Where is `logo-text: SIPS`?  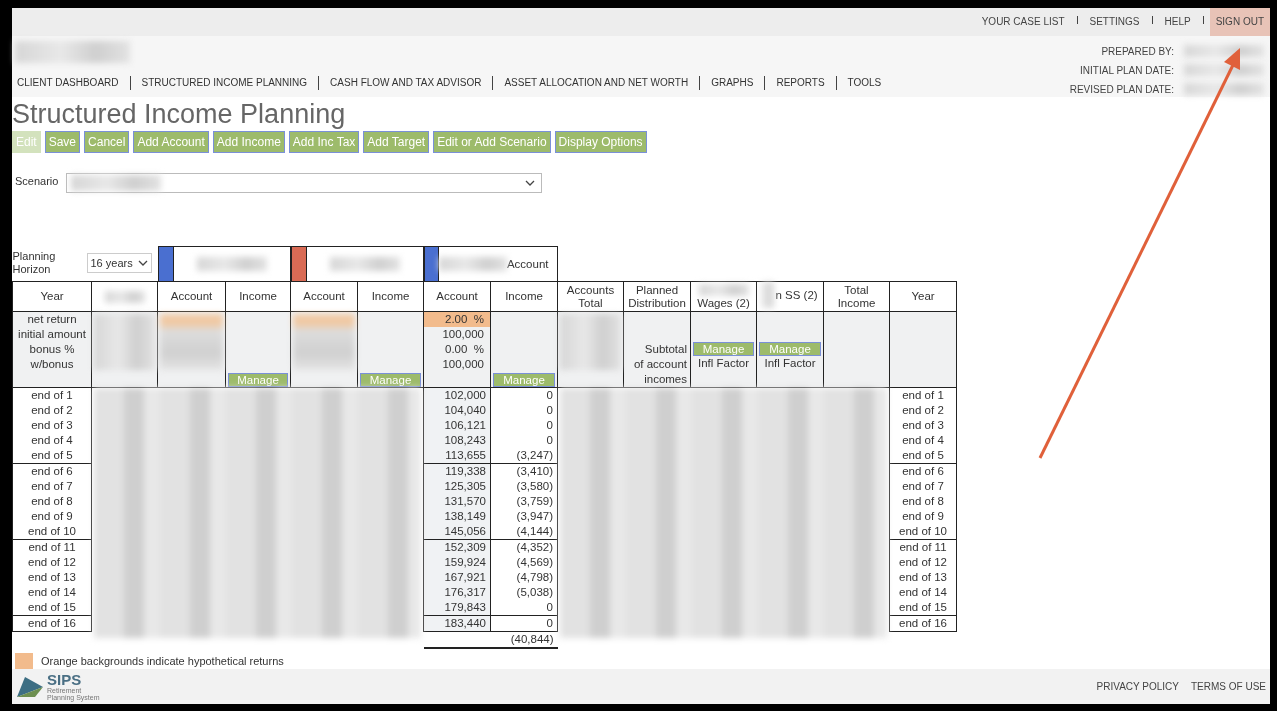
logo-text: SIPS is located at coordinates (65, 680).